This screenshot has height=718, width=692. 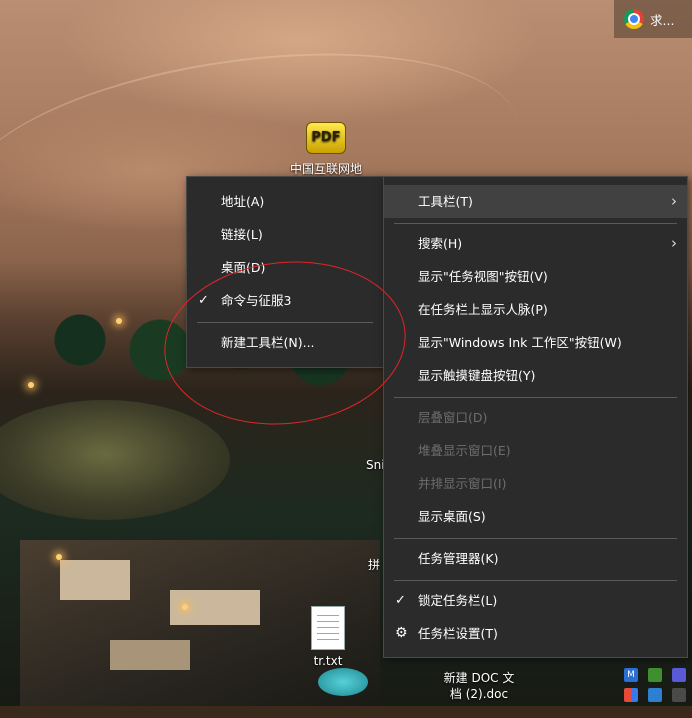 What do you see at coordinates (462, 483) in the screenshot?
I see `menu-item-label: 并排显示窗口(I)` at bounding box center [462, 483].